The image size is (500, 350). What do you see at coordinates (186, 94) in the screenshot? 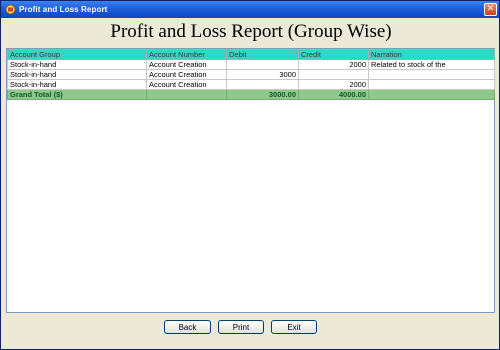
I see `grand-total-account` at bounding box center [186, 94].